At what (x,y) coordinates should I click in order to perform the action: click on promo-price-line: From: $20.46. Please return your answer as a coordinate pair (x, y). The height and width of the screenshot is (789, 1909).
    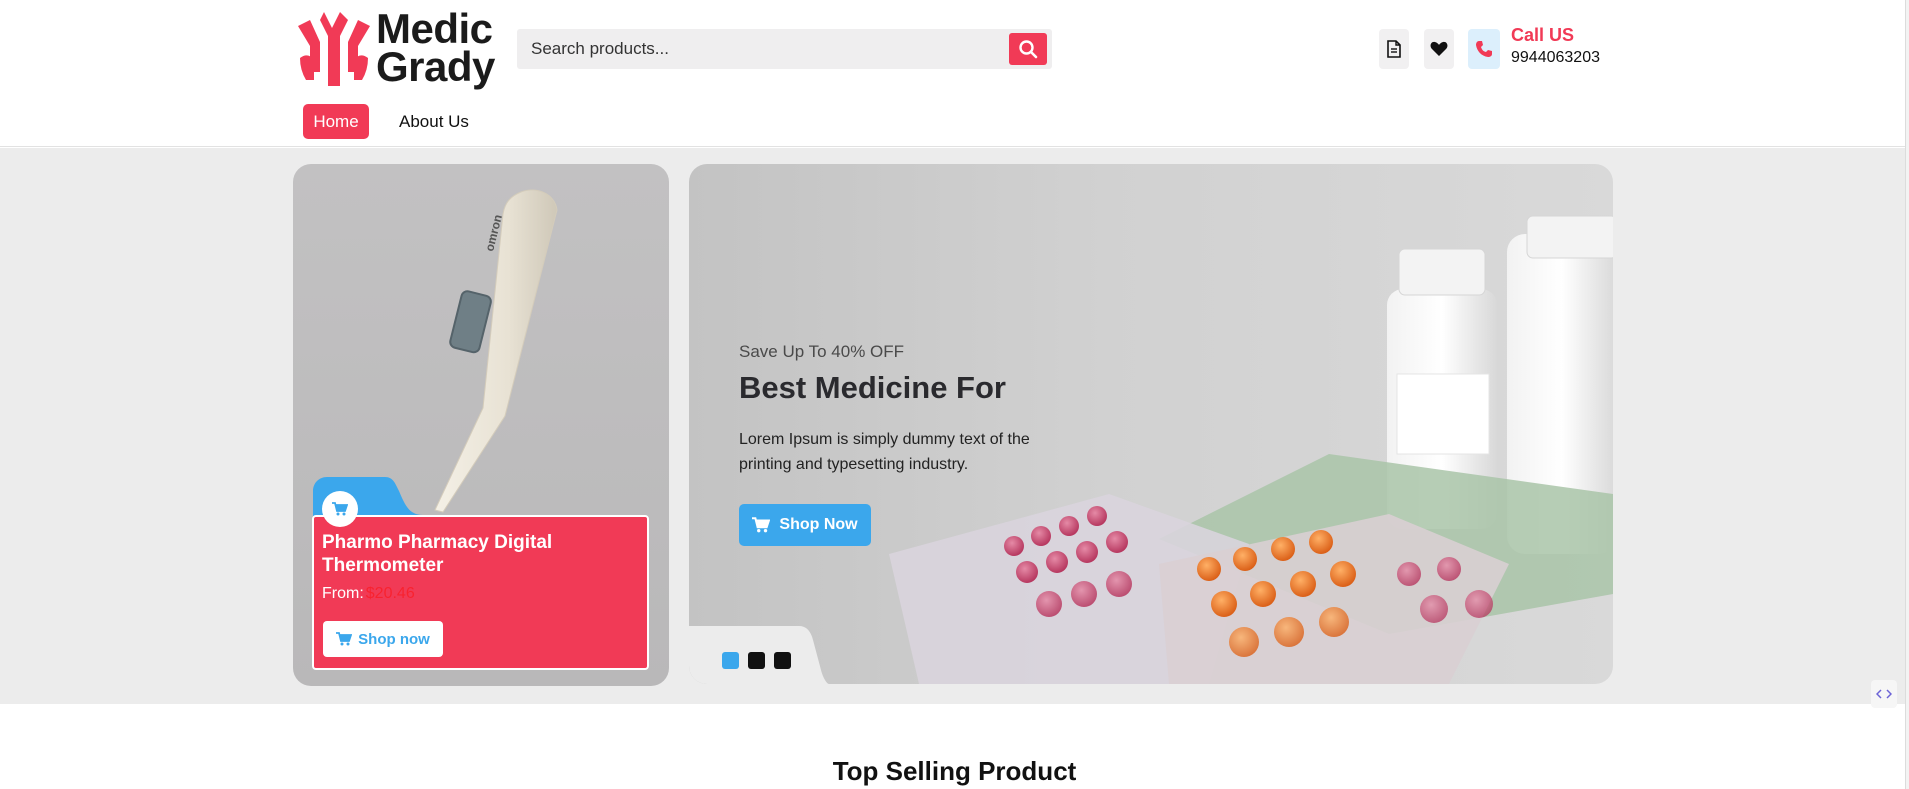
    Looking at the image, I should click on (368, 594).